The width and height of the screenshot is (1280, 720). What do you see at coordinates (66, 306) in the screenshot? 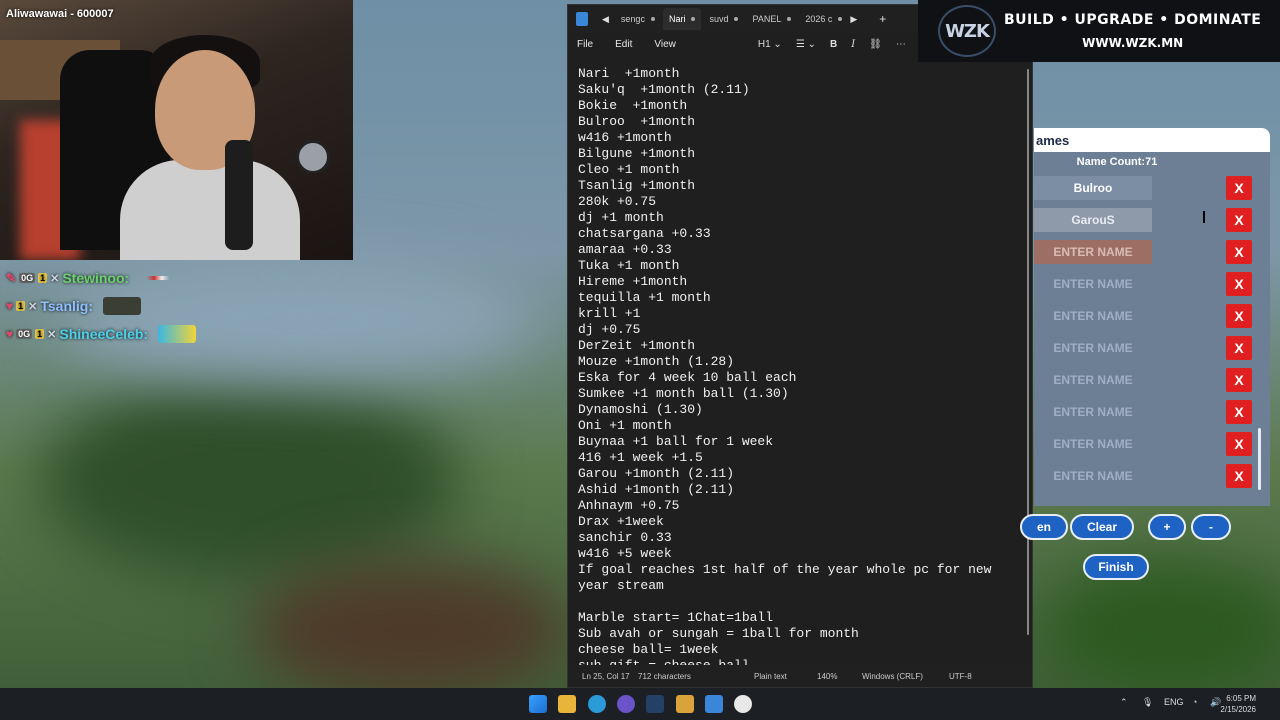
I see `chat-username: Tsanlig:` at bounding box center [66, 306].